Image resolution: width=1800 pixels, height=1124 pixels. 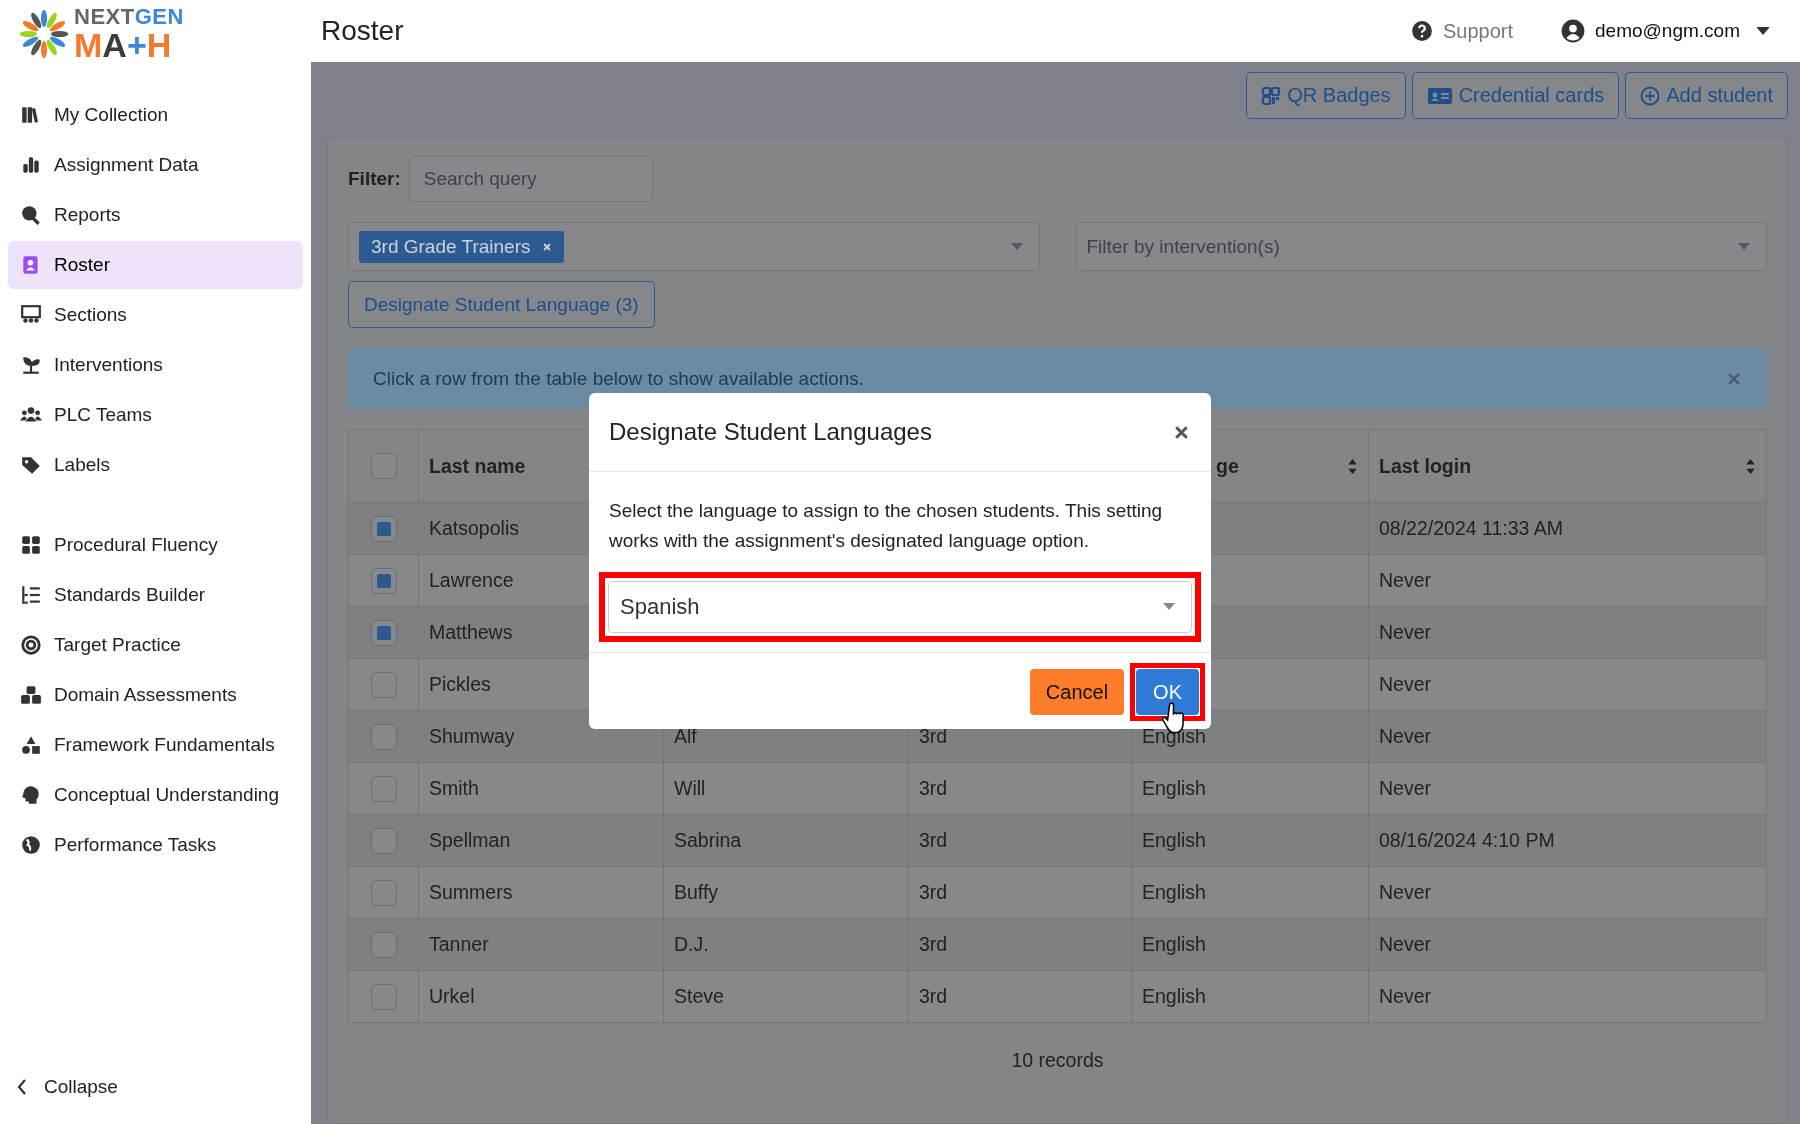 I want to click on table-cell: Spellman, so click(x=470, y=840).